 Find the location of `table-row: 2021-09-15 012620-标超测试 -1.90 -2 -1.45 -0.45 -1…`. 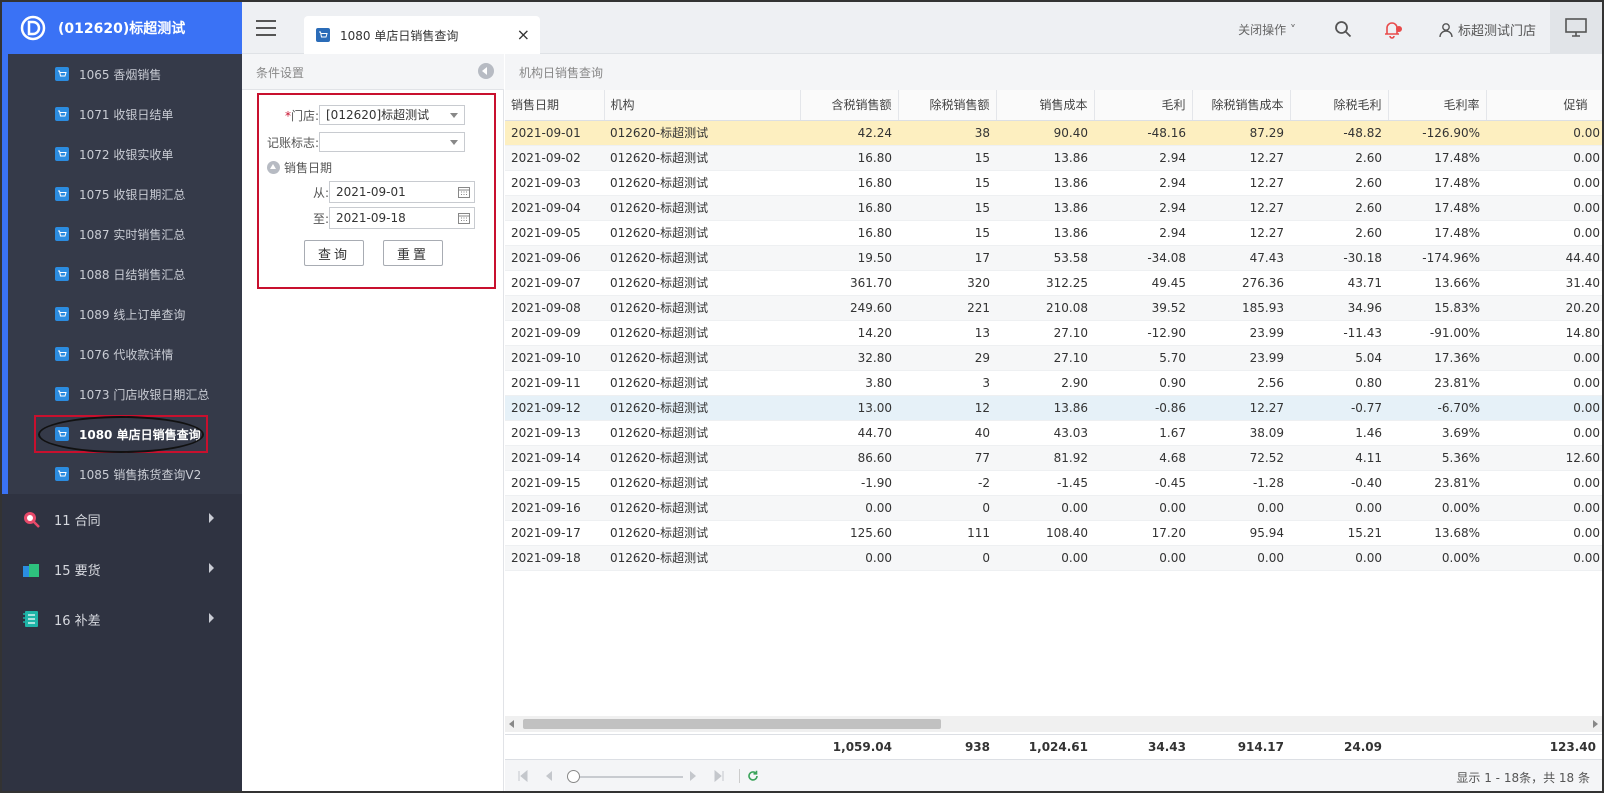

table-row: 2021-09-15 012620-标超测试 -1.90 -2 -1.45 -0.45 -1… is located at coordinates (1053, 483).